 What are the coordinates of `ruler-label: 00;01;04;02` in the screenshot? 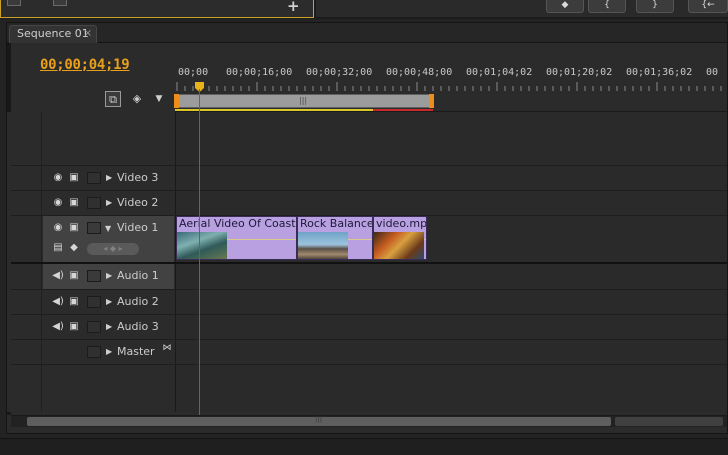 It's located at (499, 72).